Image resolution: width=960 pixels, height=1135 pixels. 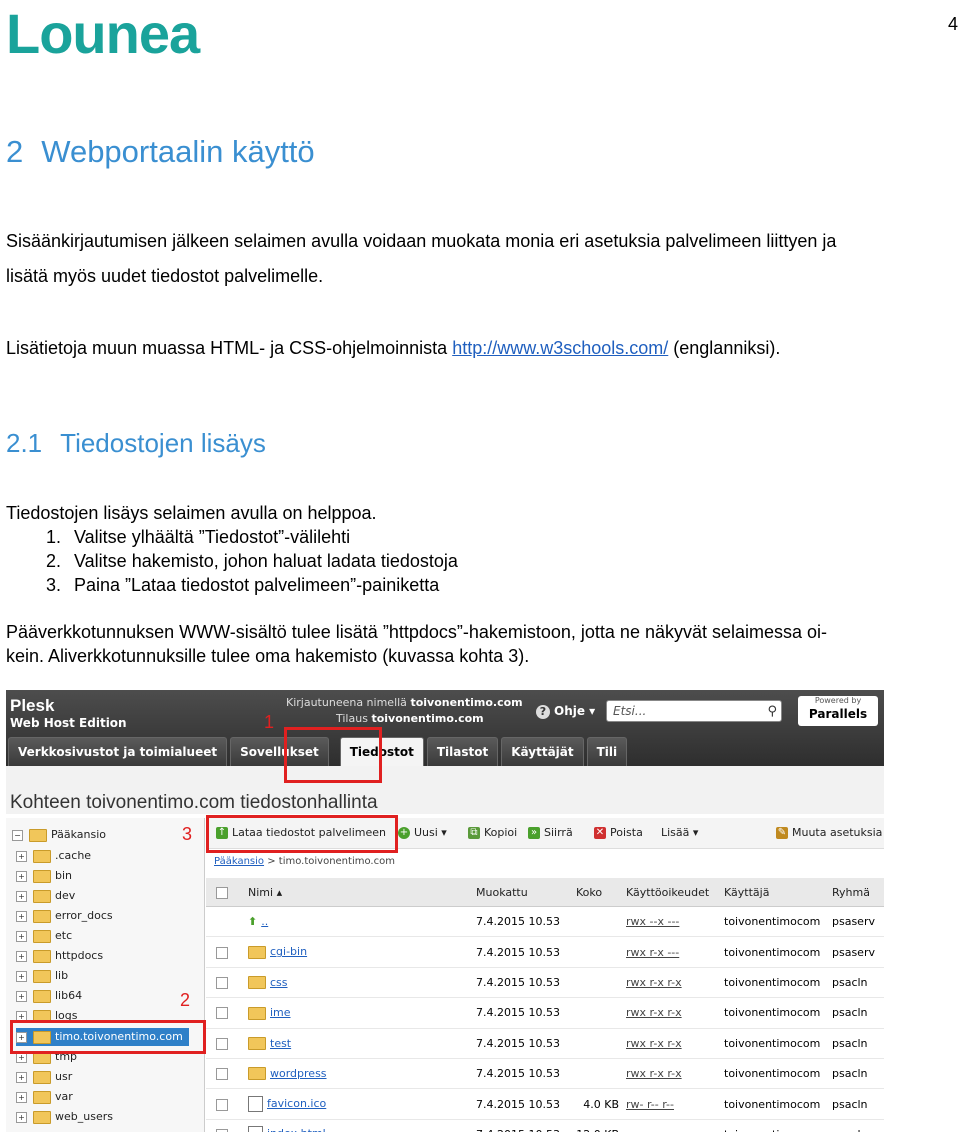 What do you see at coordinates (280, 1043) in the screenshot?
I see `file-name: test` at bounding box center [280, 1043].